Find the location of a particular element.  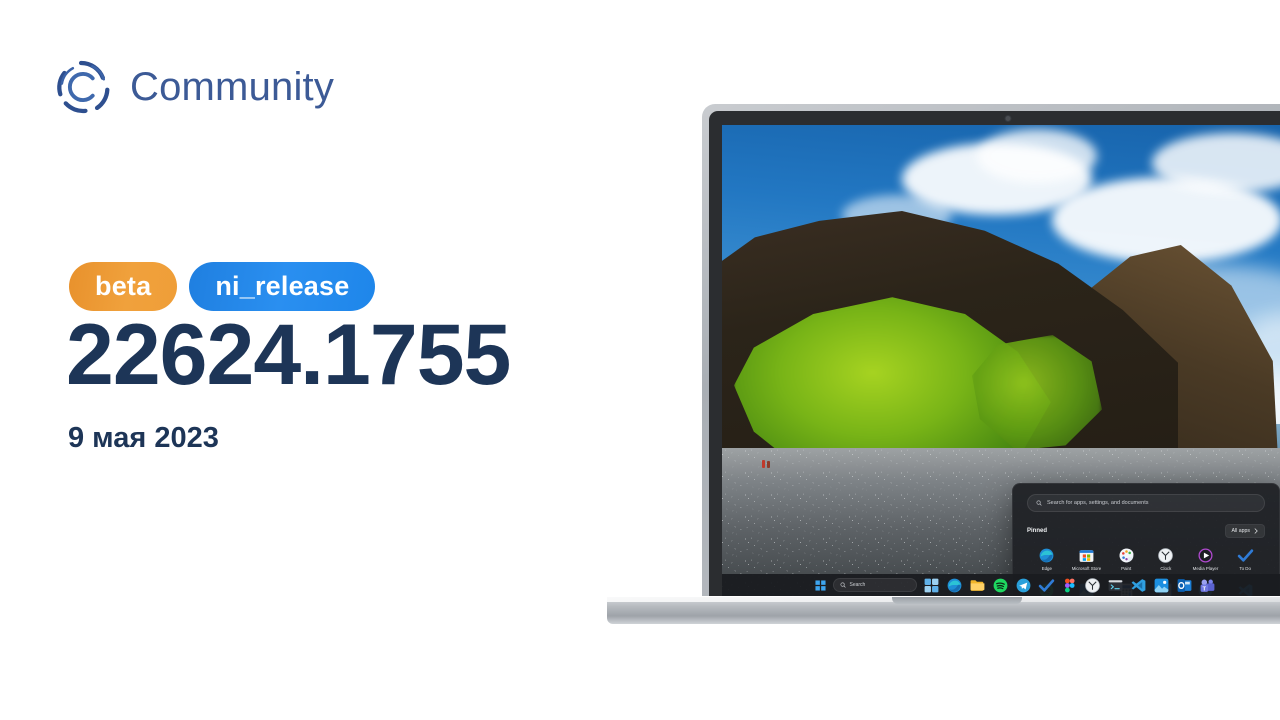

file-explorer-icon is located at coordinates (977, 585).